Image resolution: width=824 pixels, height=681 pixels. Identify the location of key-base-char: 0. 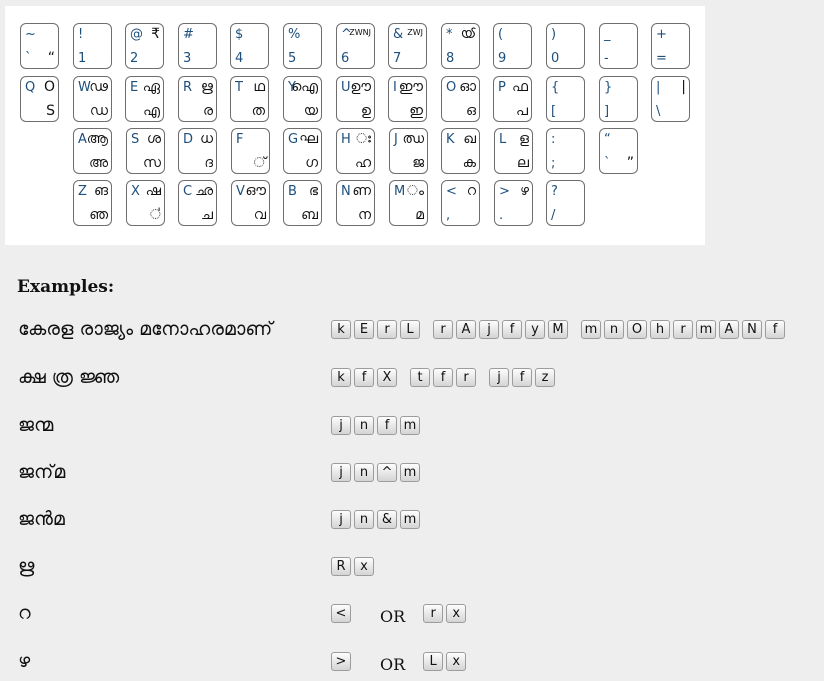
(555, 58).